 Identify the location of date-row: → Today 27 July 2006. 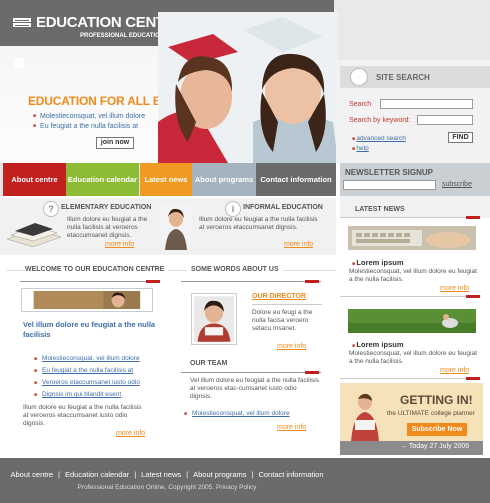
(434, 446).